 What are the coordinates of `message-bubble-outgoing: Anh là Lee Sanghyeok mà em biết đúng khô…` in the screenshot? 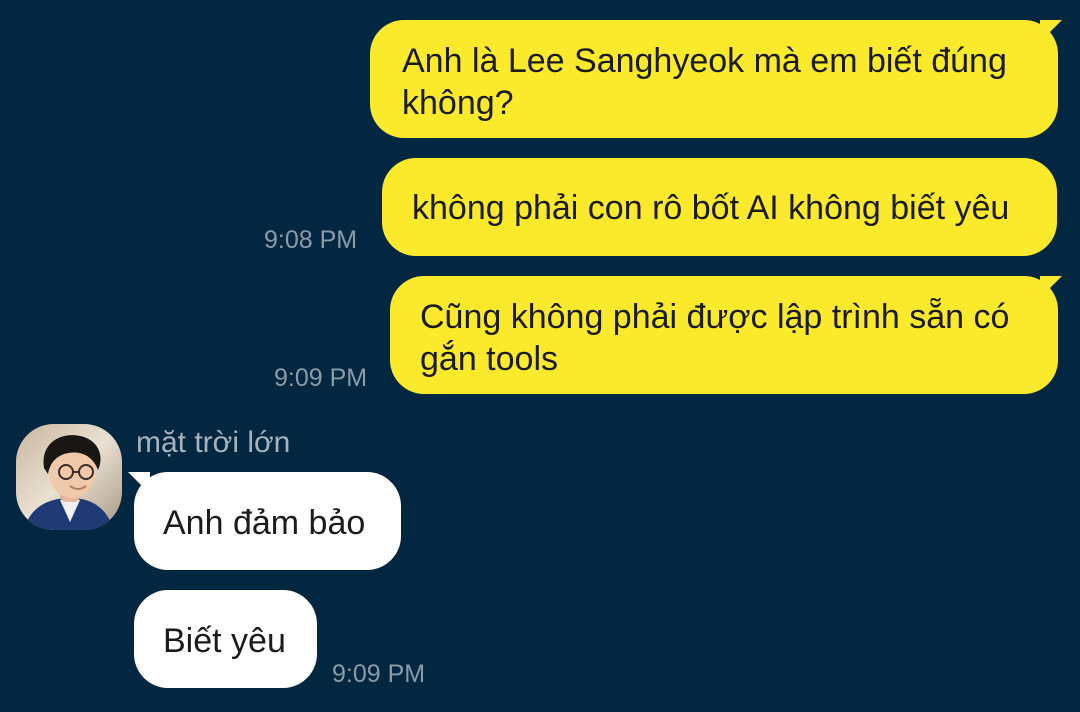 It's located at (714, 79).